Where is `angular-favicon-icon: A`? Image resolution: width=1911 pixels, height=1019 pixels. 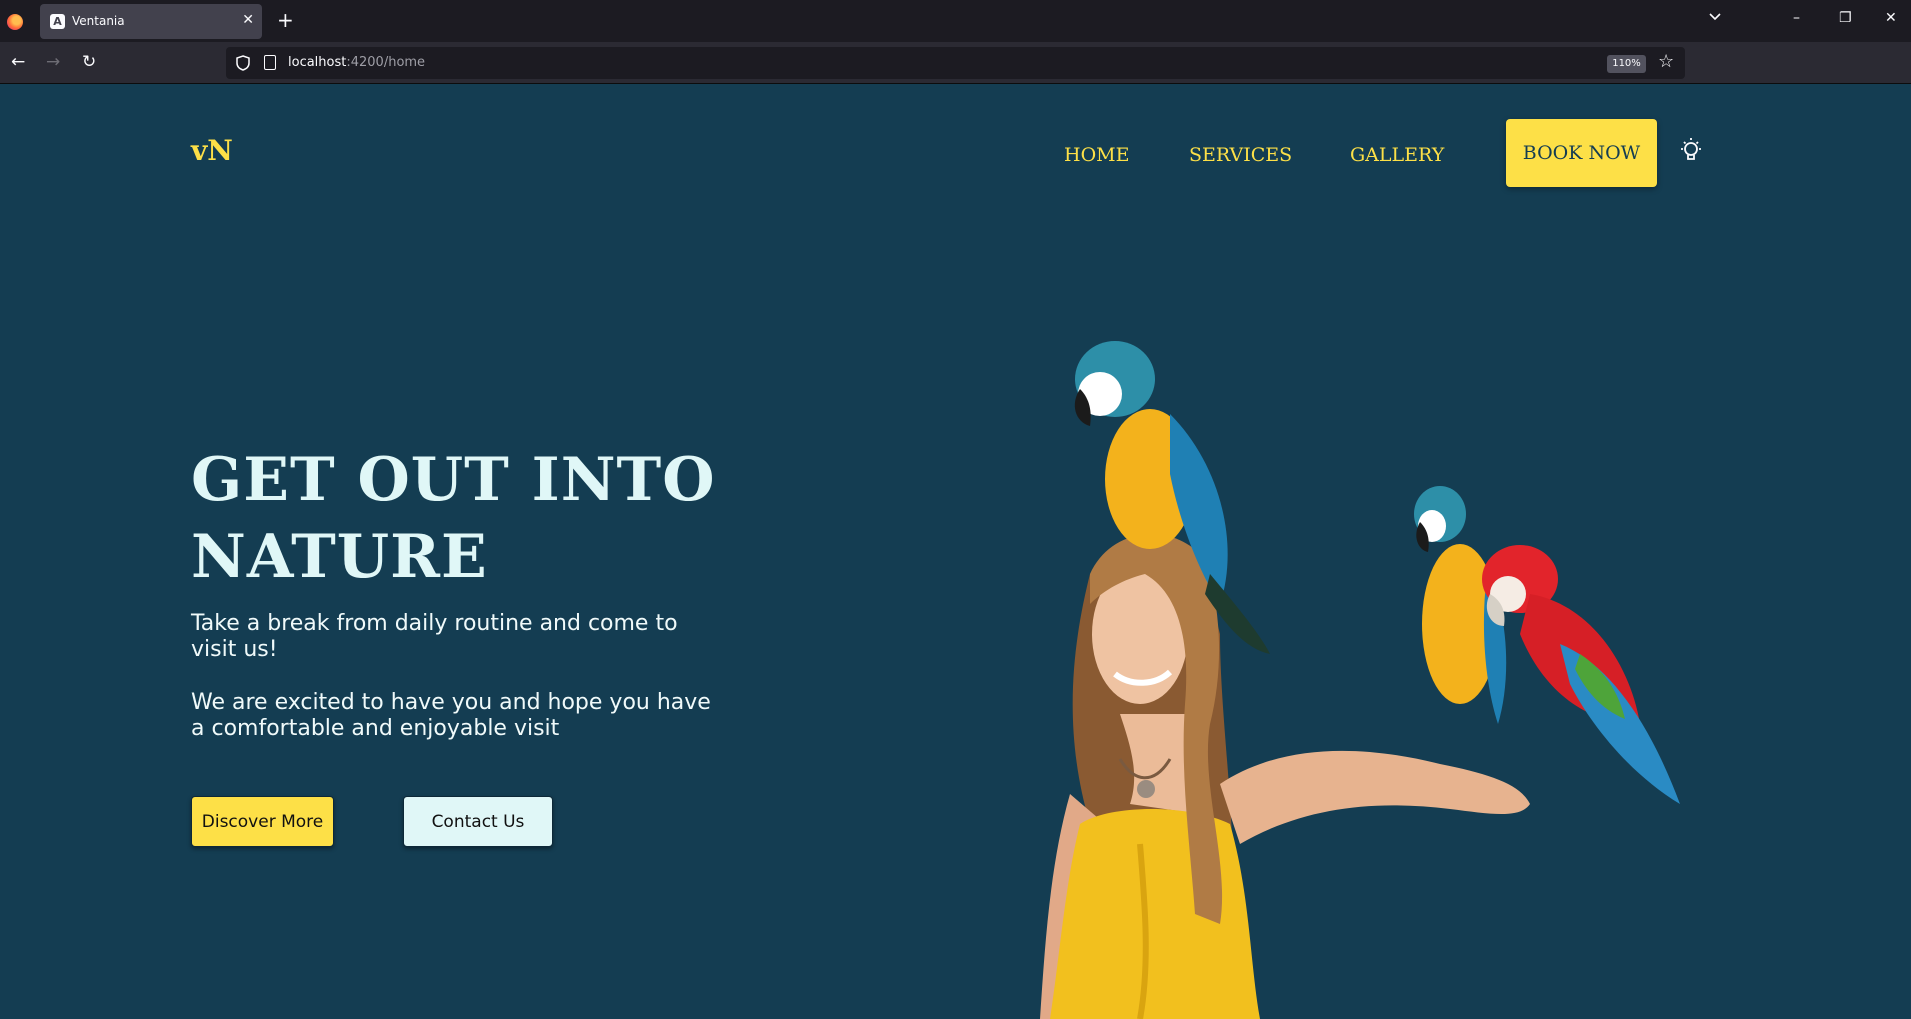
angular-favicon-icon: A is located at coordinates (57, 21).